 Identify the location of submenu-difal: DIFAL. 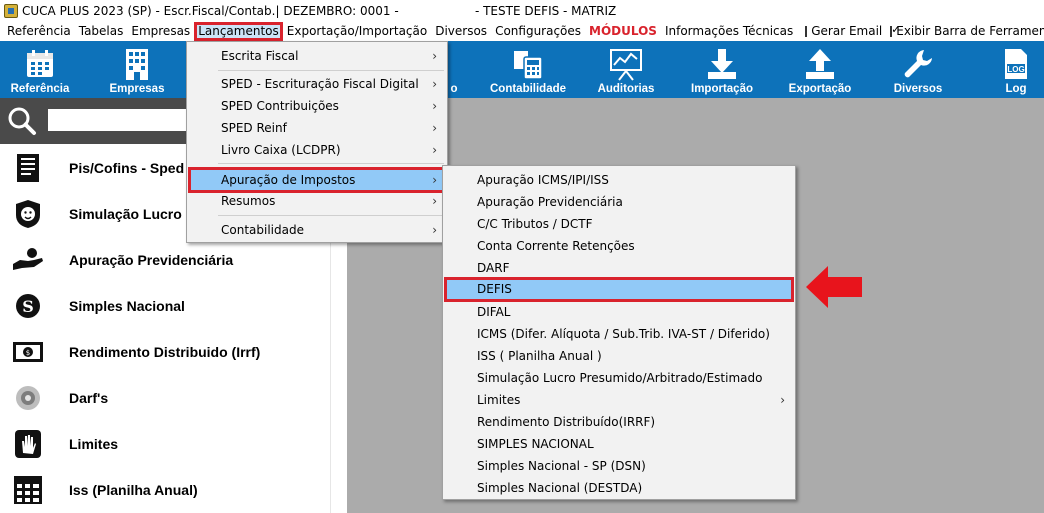
(619, 312).